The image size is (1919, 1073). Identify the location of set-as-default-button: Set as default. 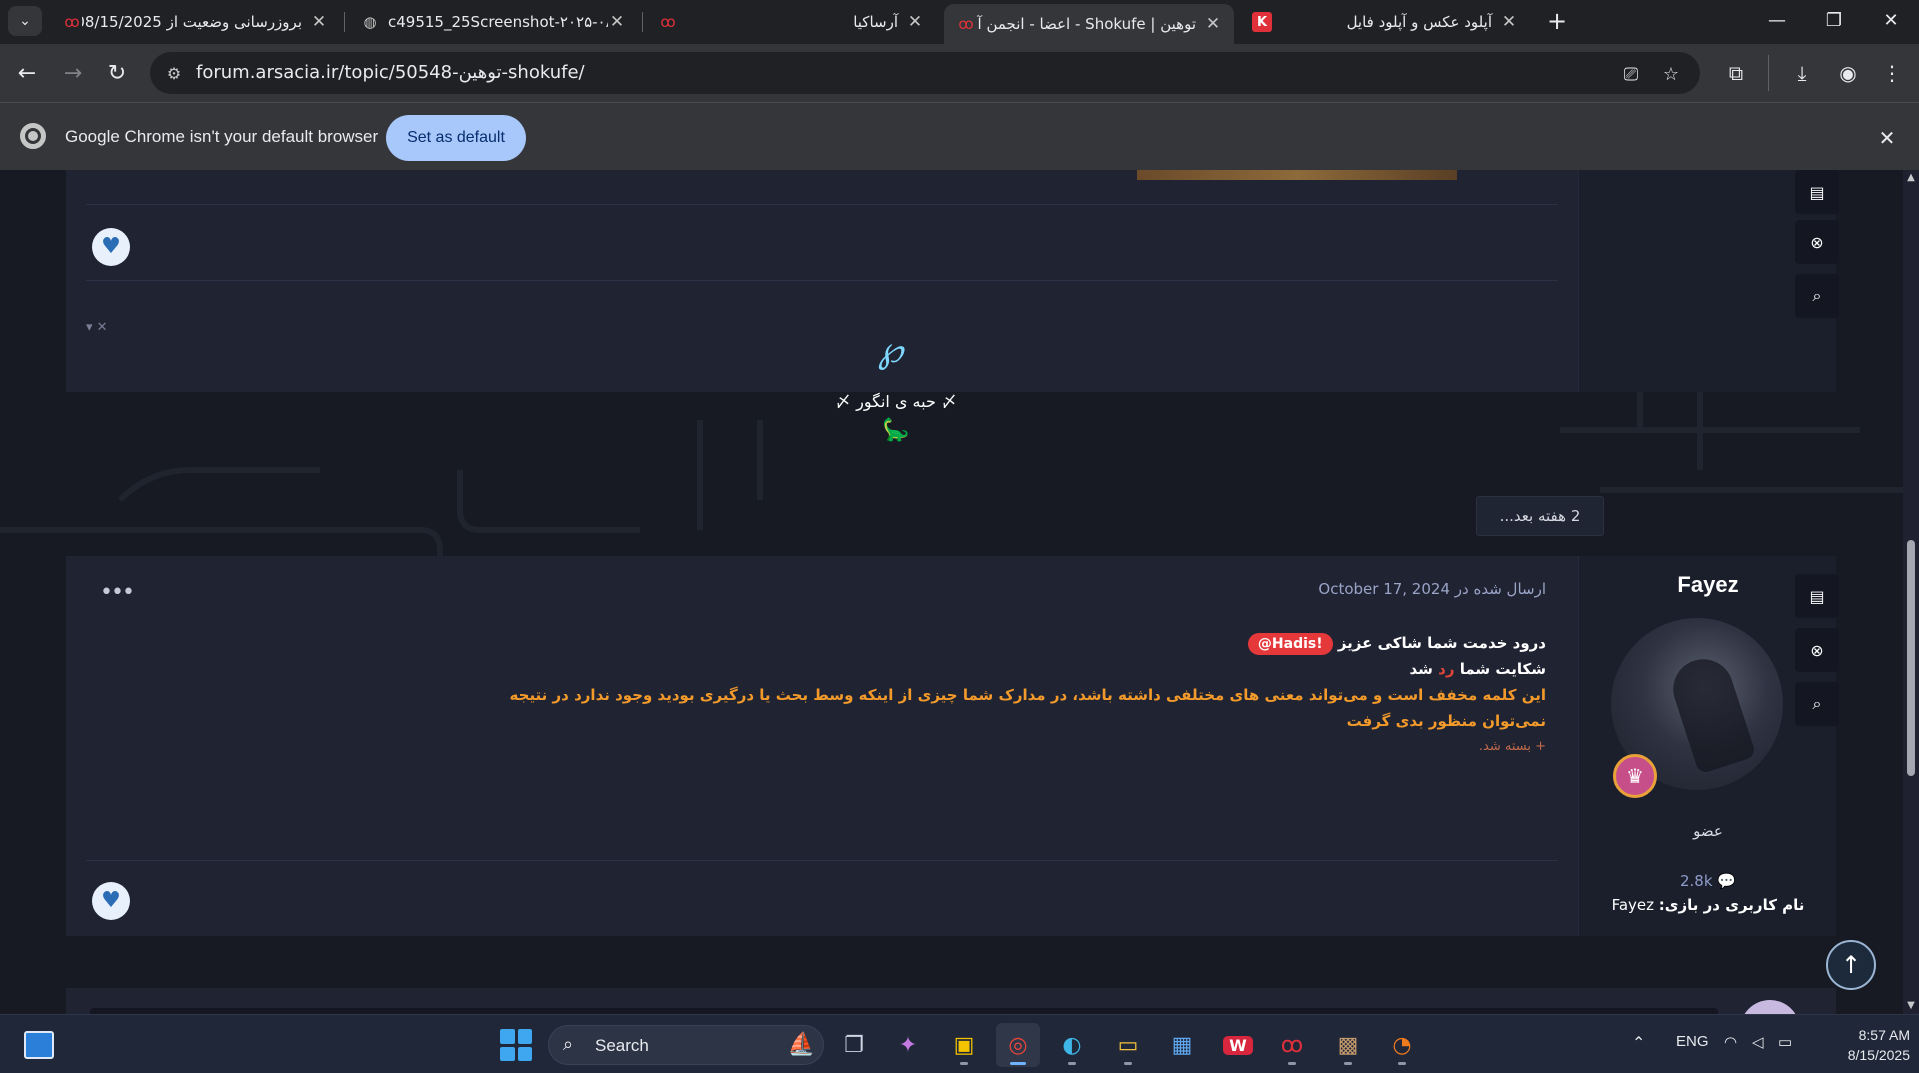
(456, 138).